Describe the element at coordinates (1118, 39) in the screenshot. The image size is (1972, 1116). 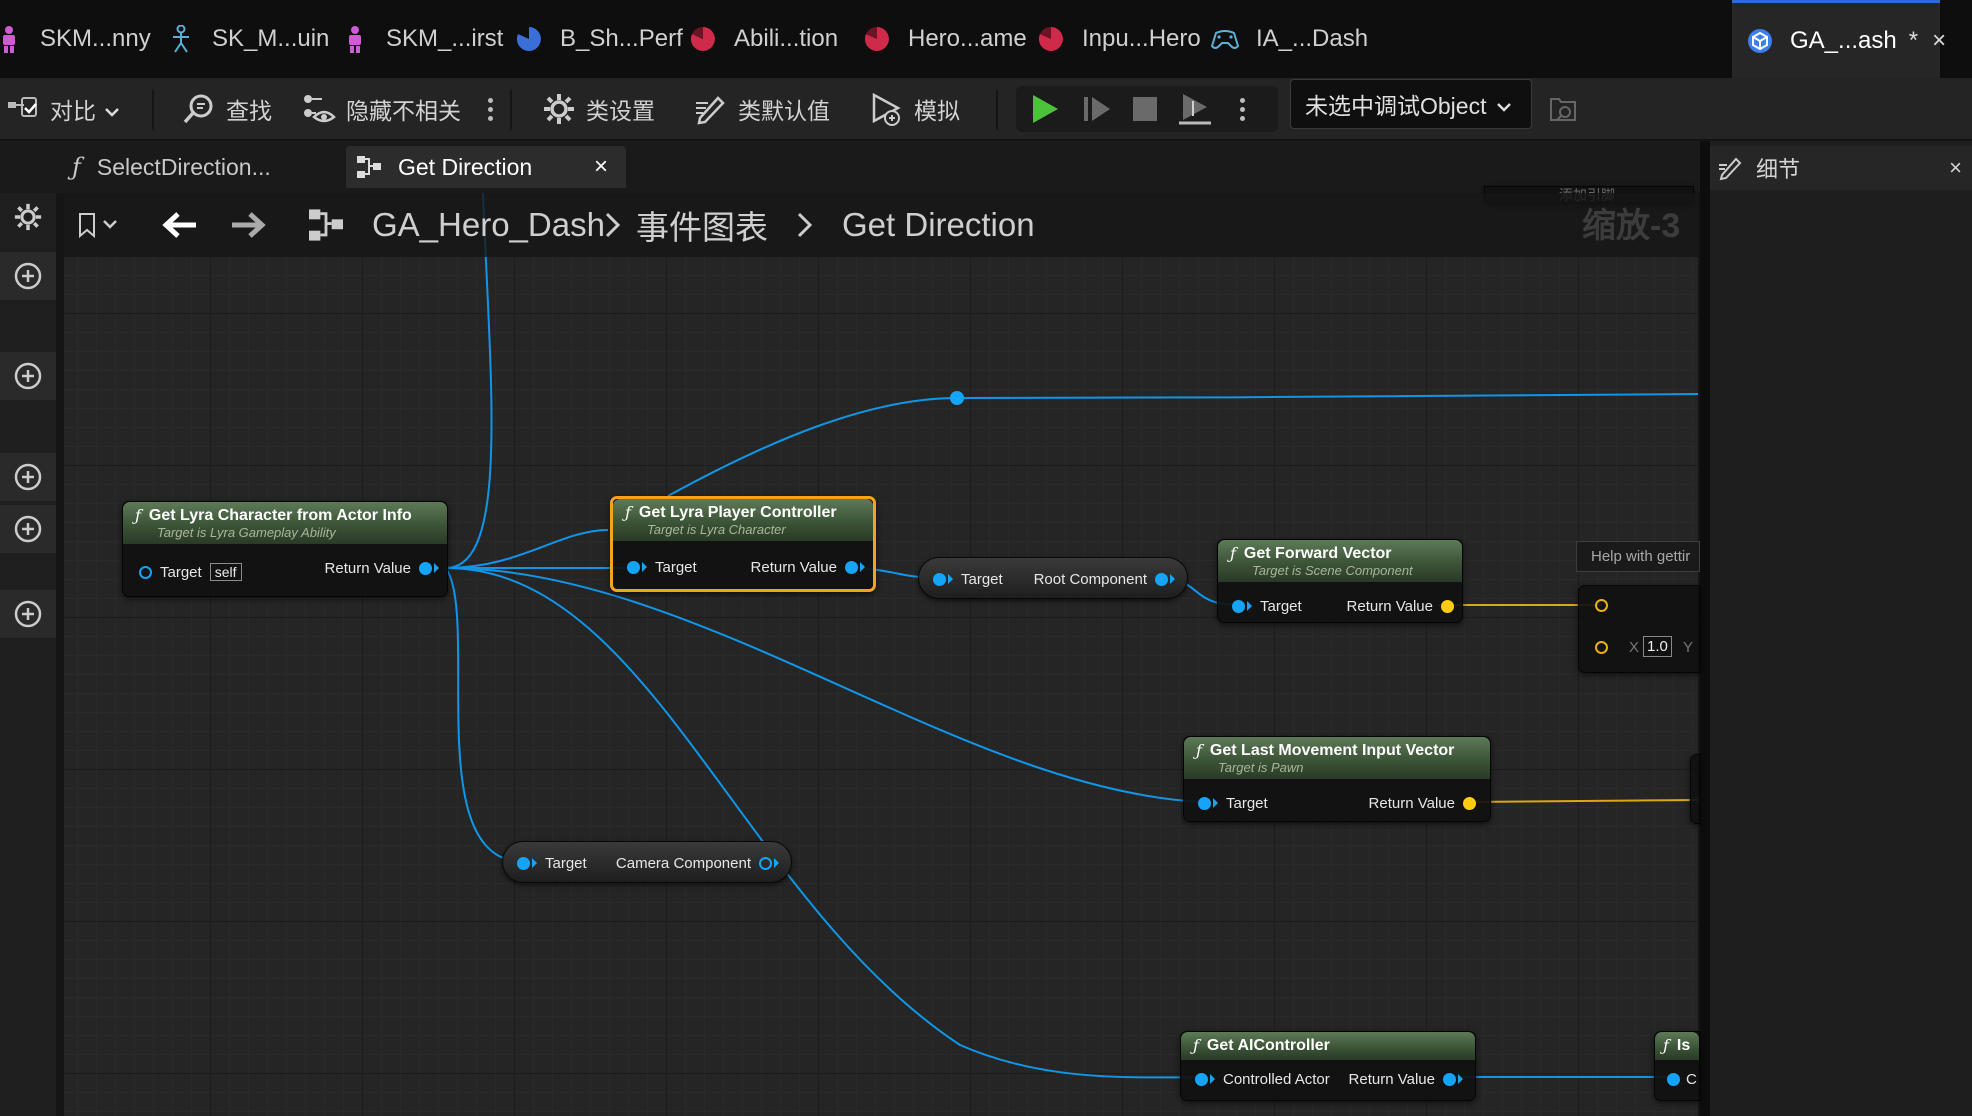
I see `asset-tab-input-hero: Inpu...Hero` at that location.